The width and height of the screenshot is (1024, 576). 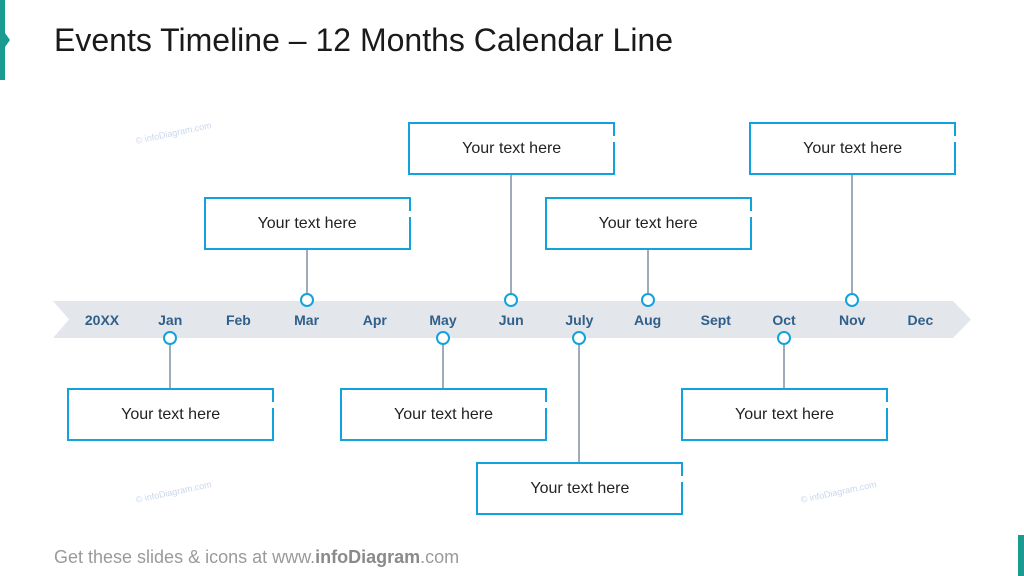 I want to click on month-label: Apr, so click(x=374, y=320).